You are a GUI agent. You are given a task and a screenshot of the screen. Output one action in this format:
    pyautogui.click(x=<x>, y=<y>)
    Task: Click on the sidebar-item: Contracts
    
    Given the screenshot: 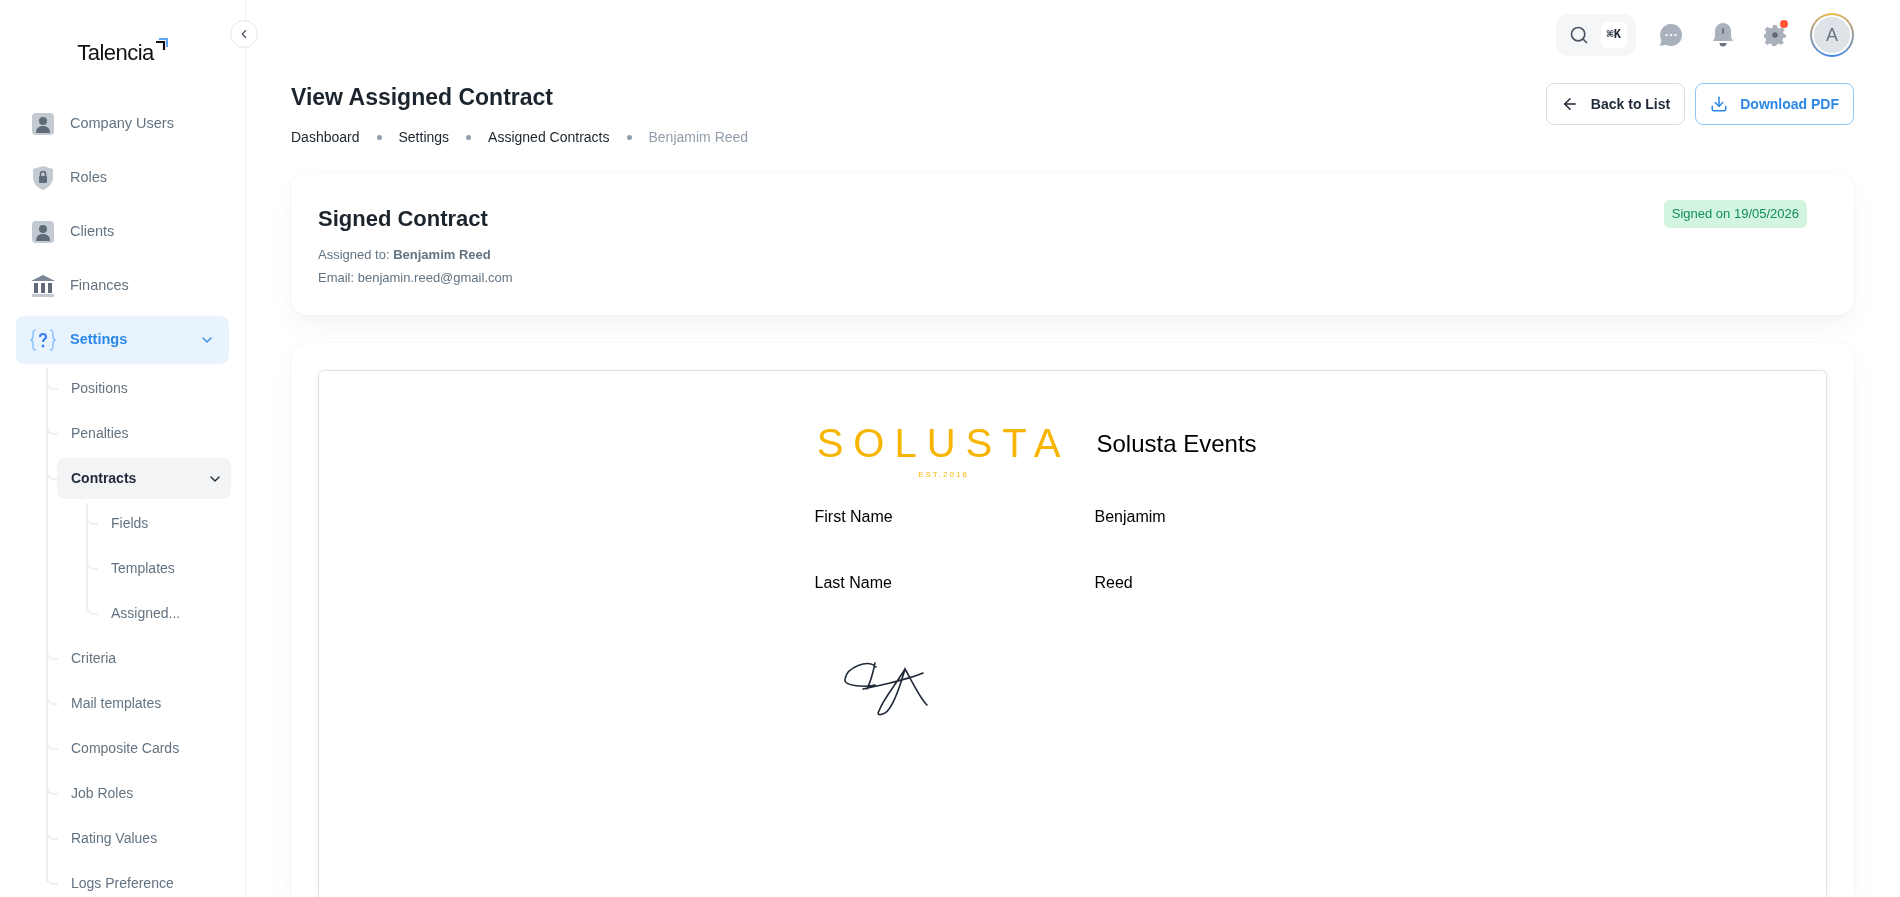 What is the action you would take?
    pyautogui.click(x=144, y=478)
    